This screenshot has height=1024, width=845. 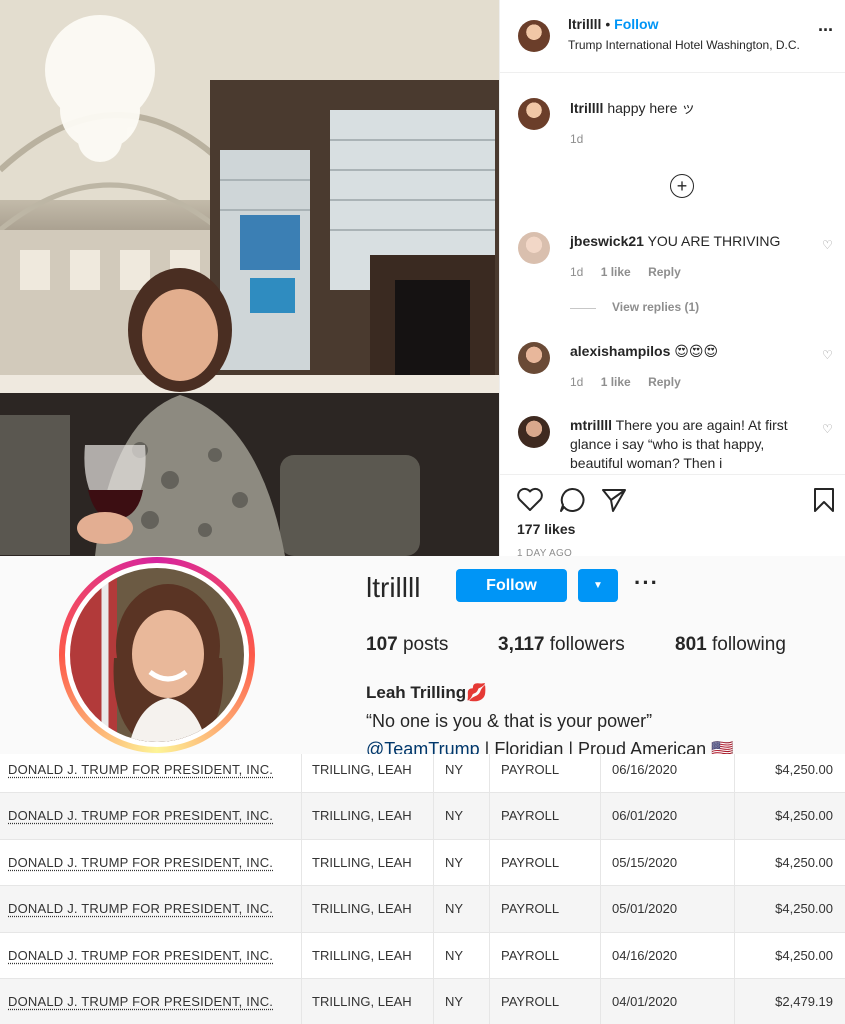 I want to click on plus-circle-icon: +, so click(x=682, y=186).